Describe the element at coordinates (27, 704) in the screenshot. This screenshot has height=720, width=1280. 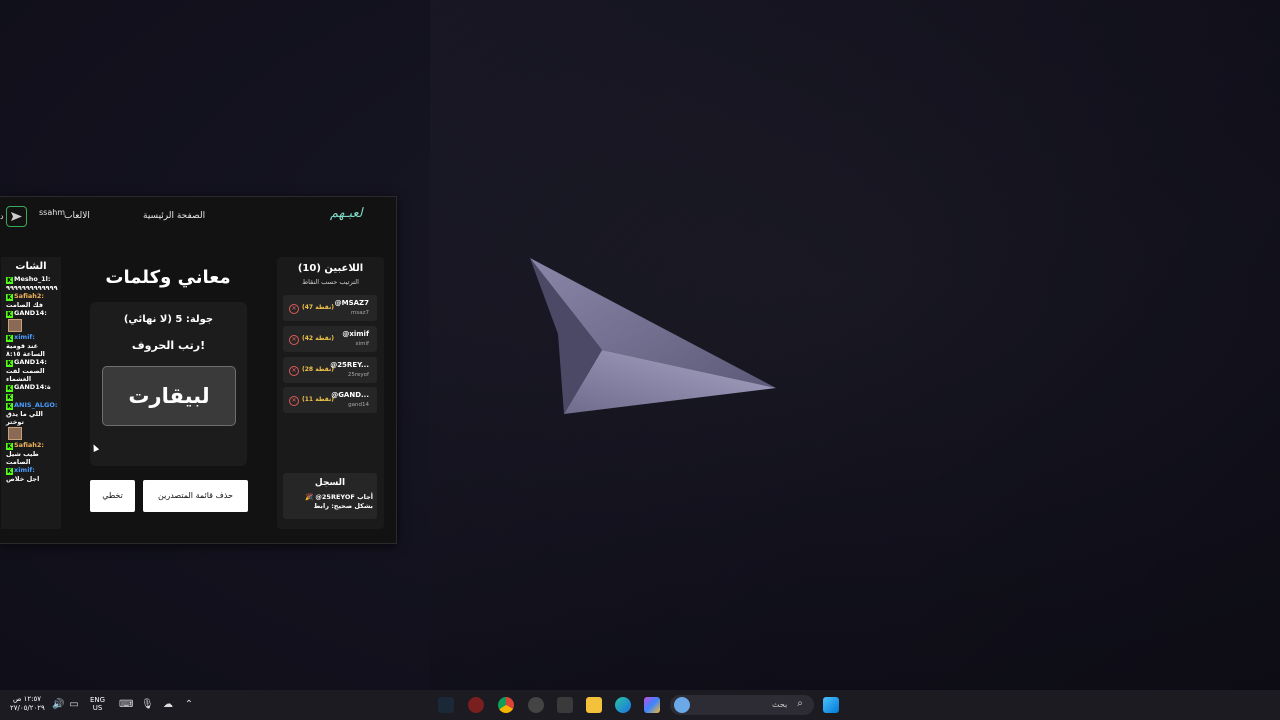
I see `taskbar-clock: ١٢:٥٧ ص ٢٧/٠٥/٢٠٢٩` at that location.